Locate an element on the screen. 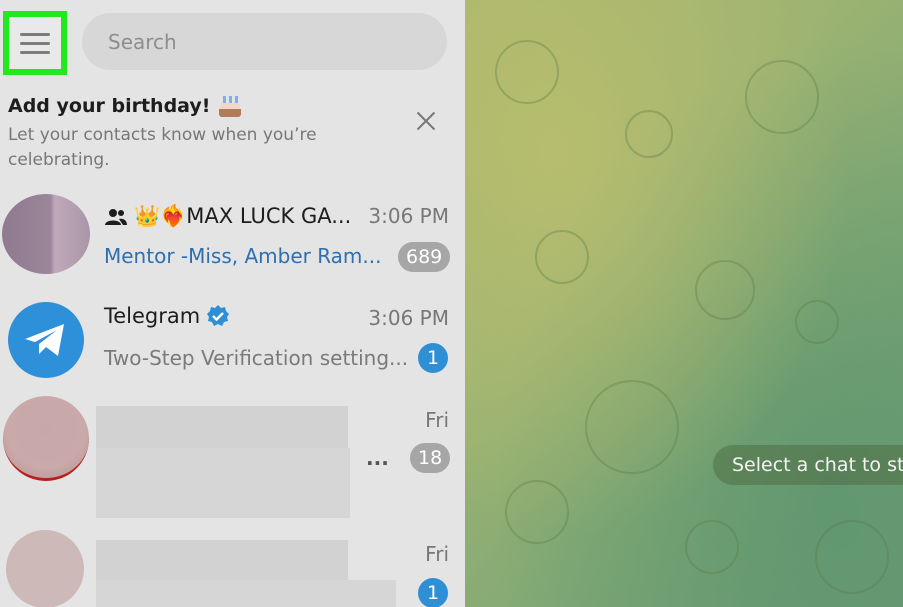  select-chat-hint: Select a chat to st is located at coordinates (808, 465).